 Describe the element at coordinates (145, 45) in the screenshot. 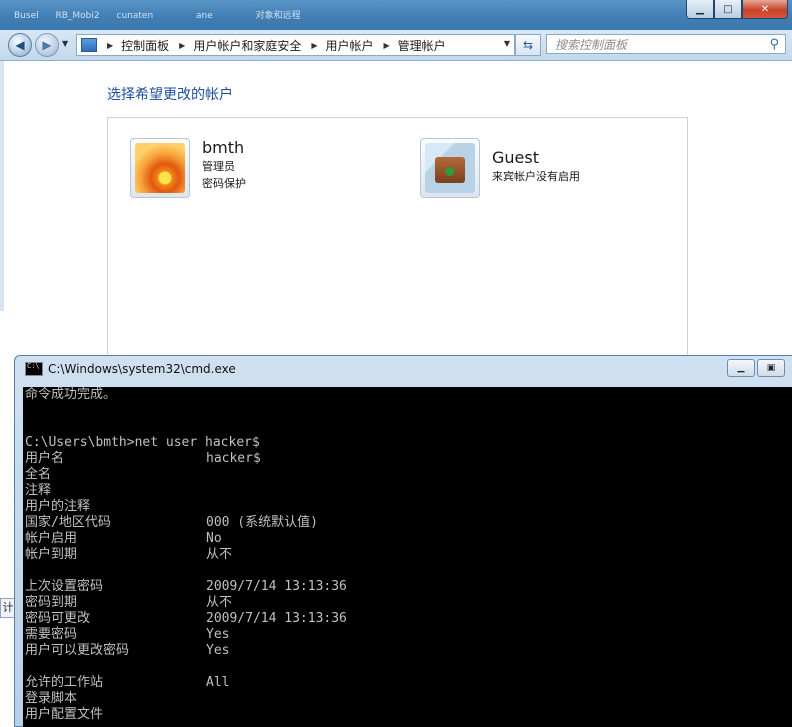

I see `breadcrumb-item: 控制面板` at that location.